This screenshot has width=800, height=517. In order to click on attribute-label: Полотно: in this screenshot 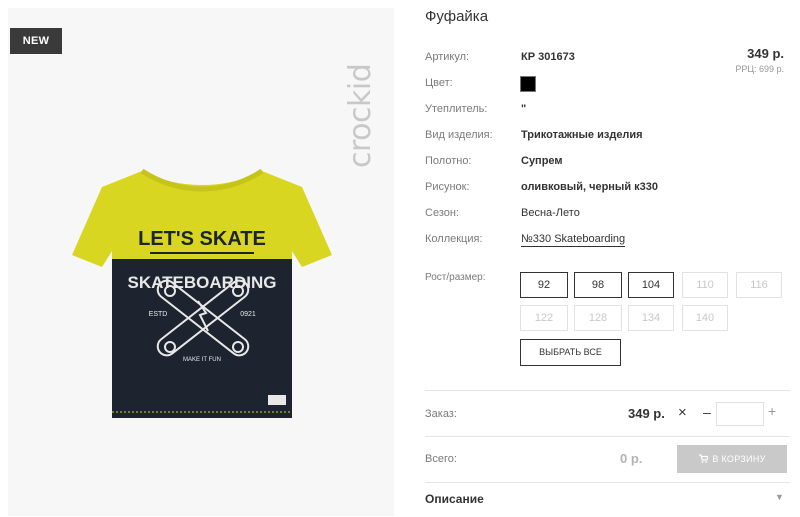, I will do `click(448, 161)`.